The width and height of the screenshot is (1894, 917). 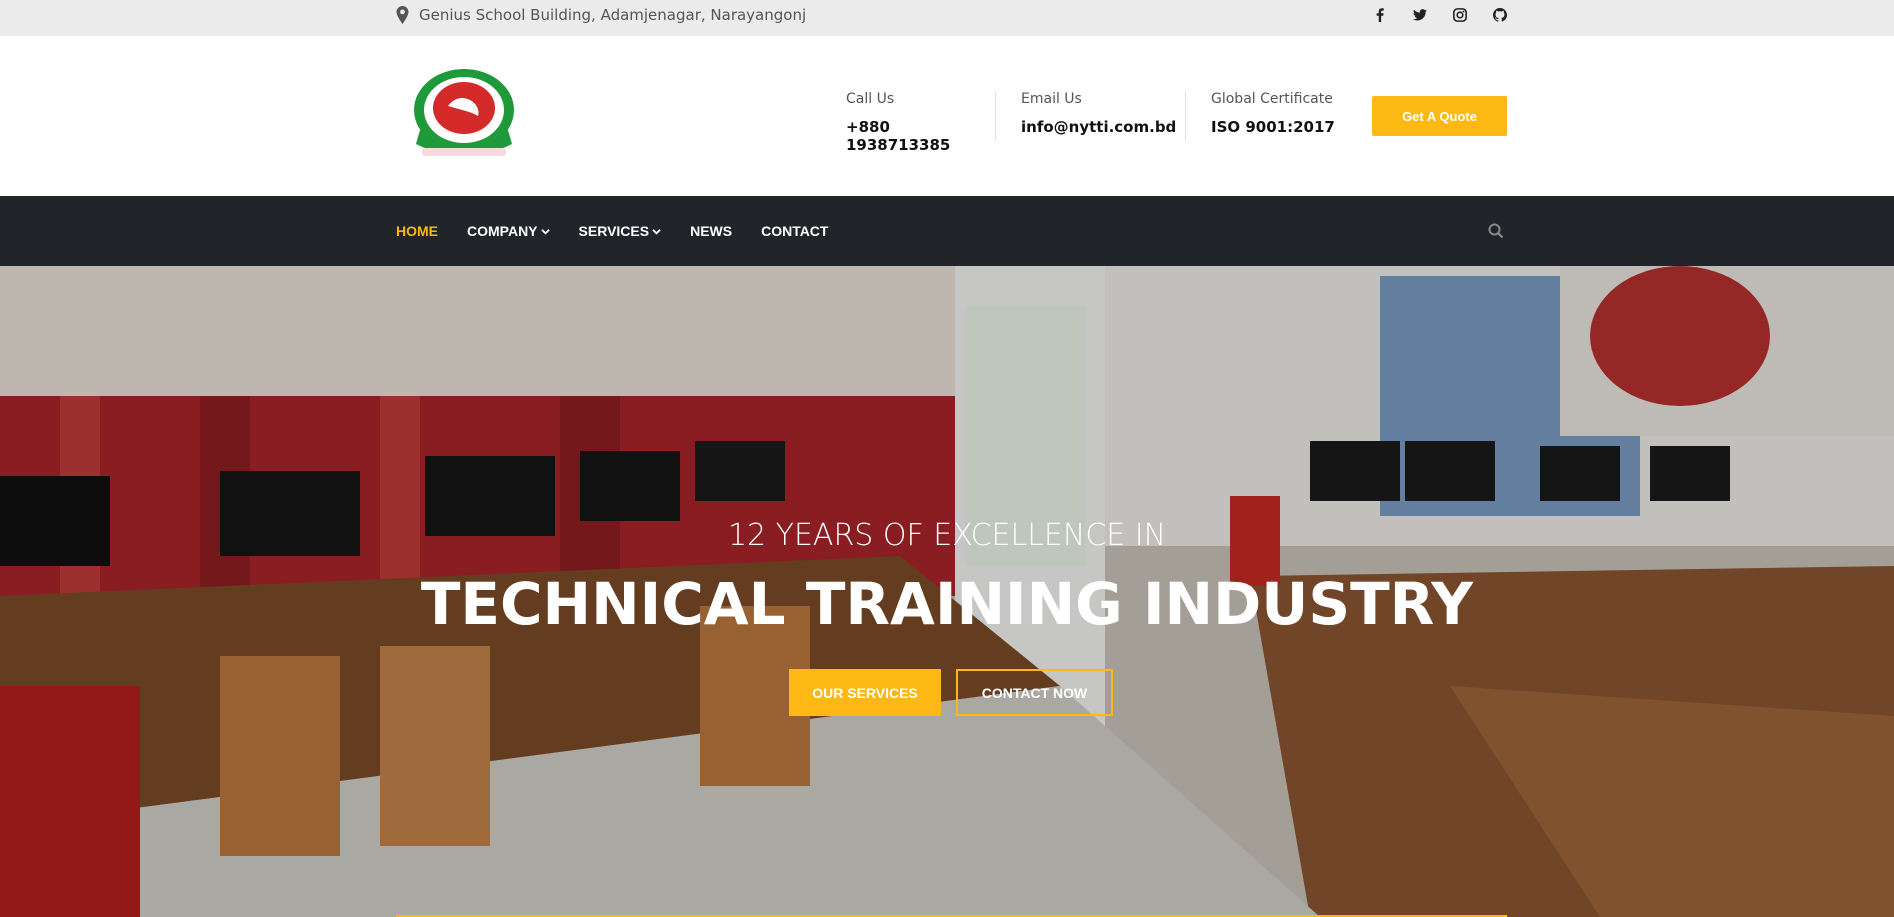 I want to click on nav-item-company: COMPANY, so click(x=508, y=231).